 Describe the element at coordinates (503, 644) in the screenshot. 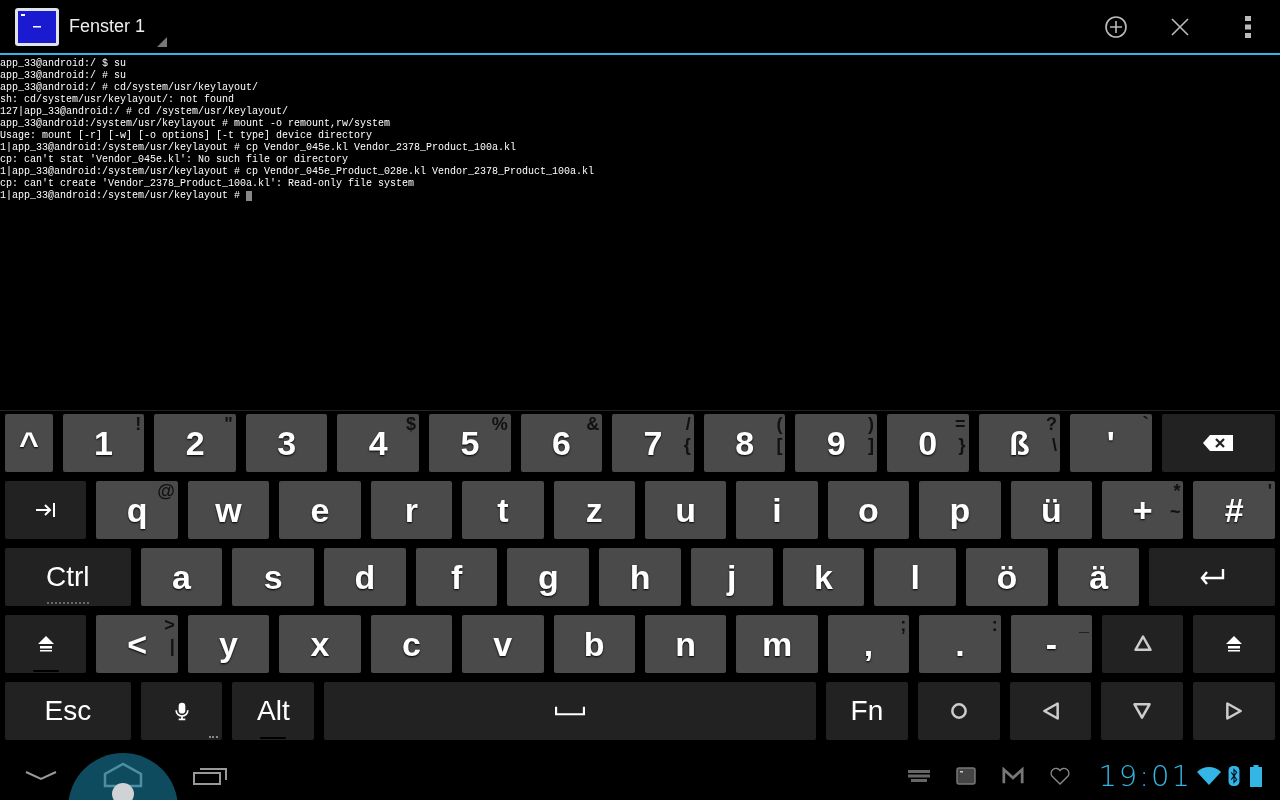

I see `key: v` at that location.